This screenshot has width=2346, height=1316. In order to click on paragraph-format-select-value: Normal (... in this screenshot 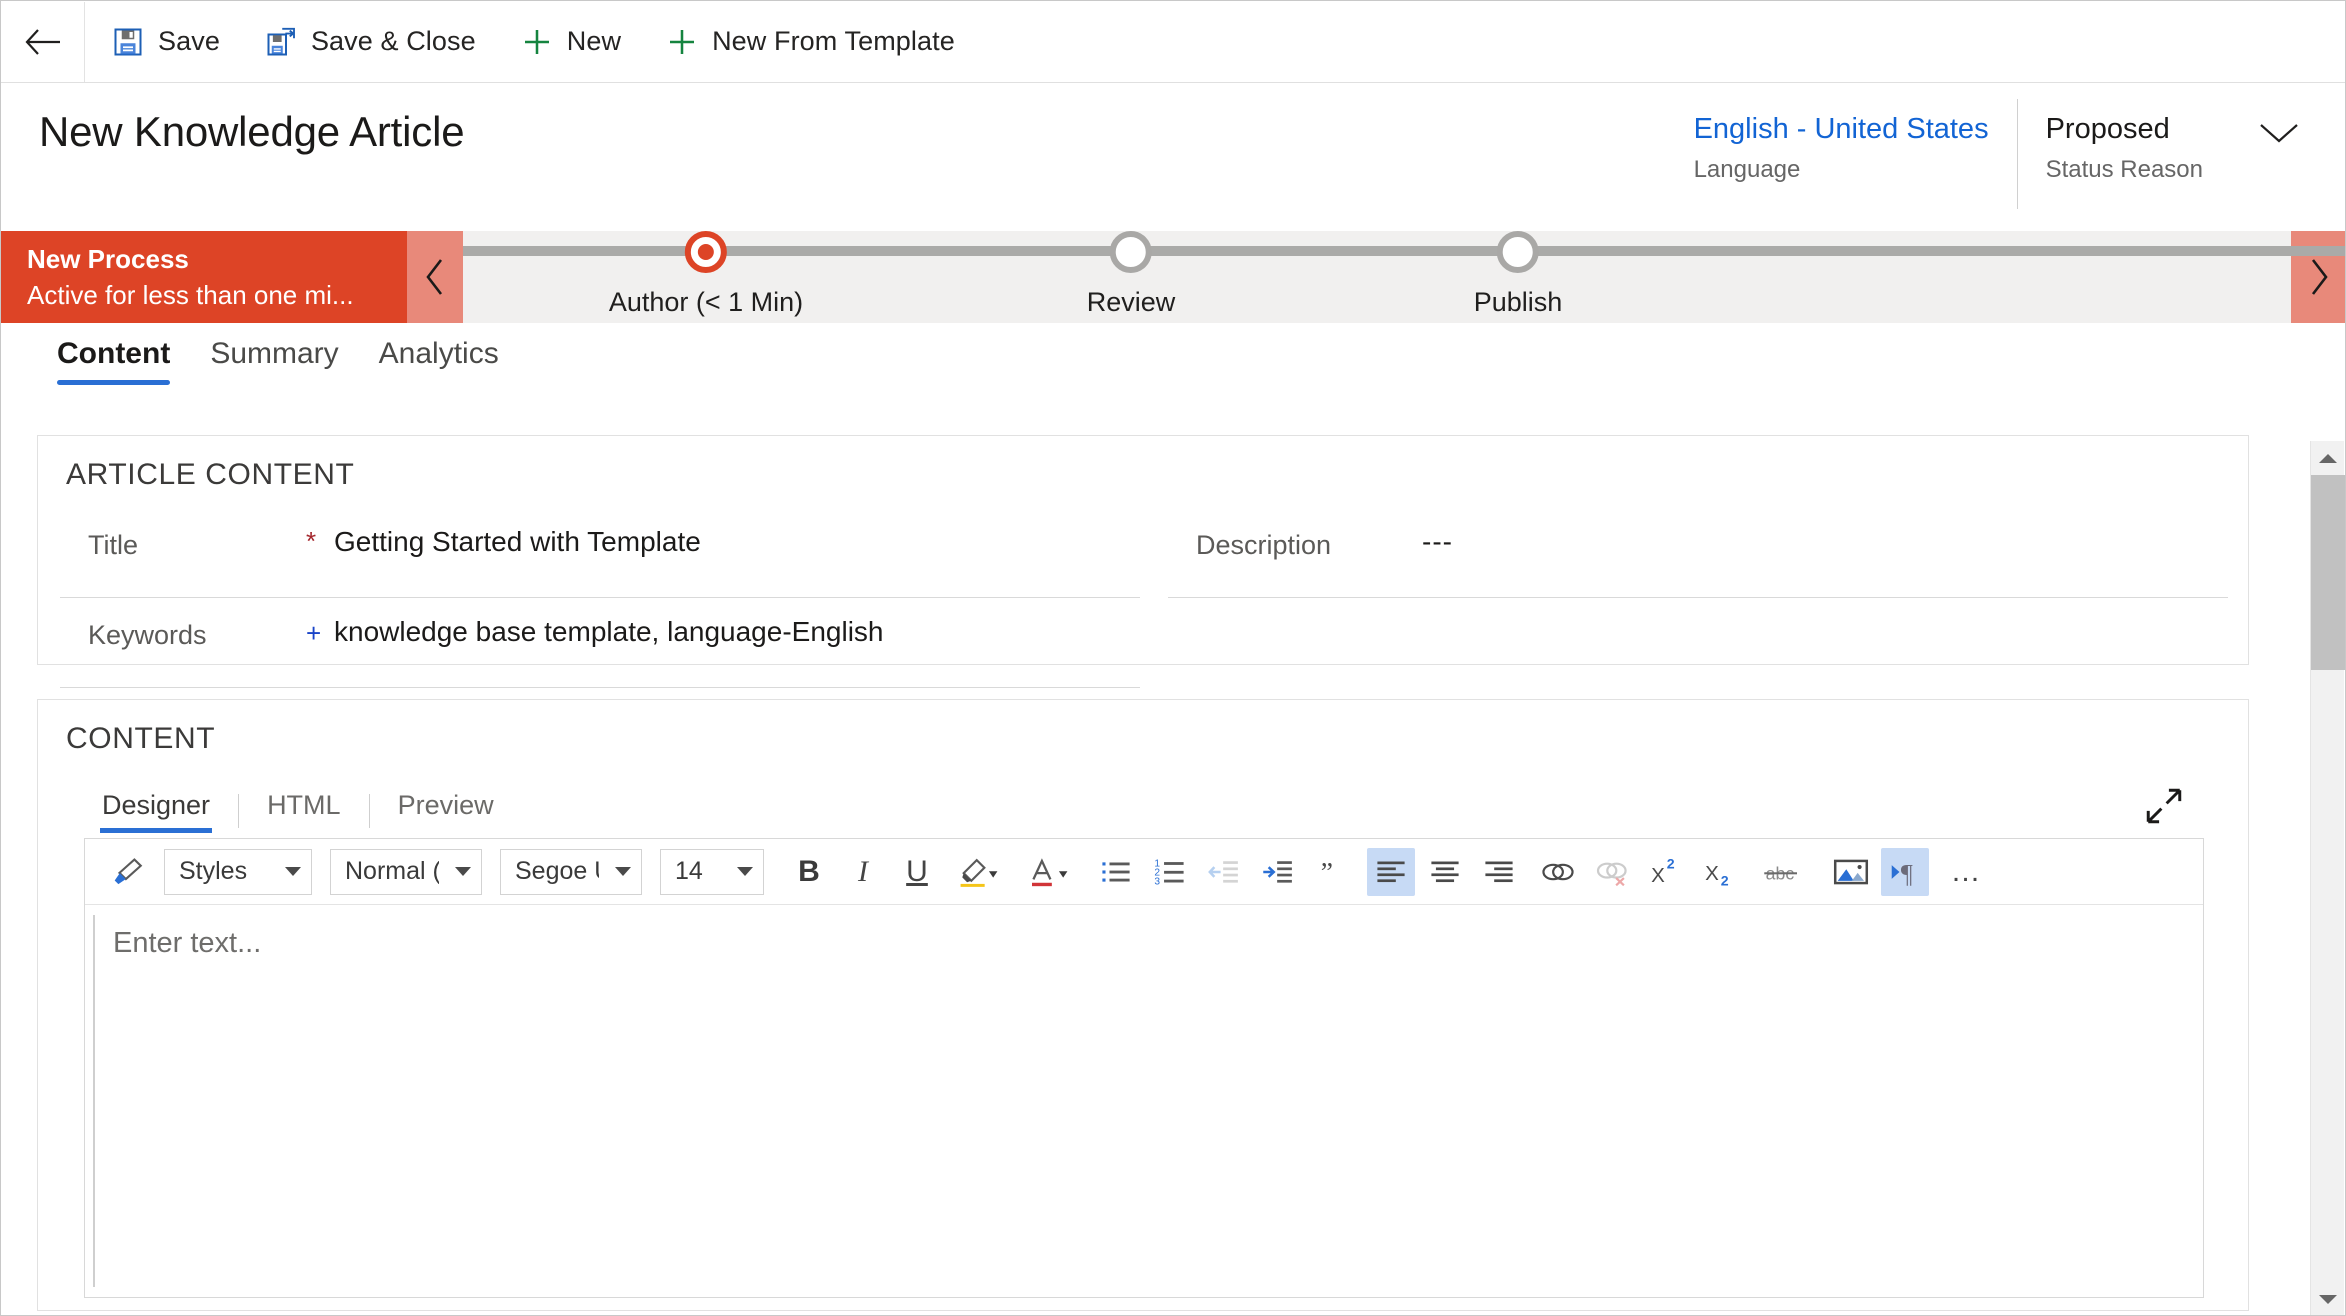, I will do `click(392, 871)`.